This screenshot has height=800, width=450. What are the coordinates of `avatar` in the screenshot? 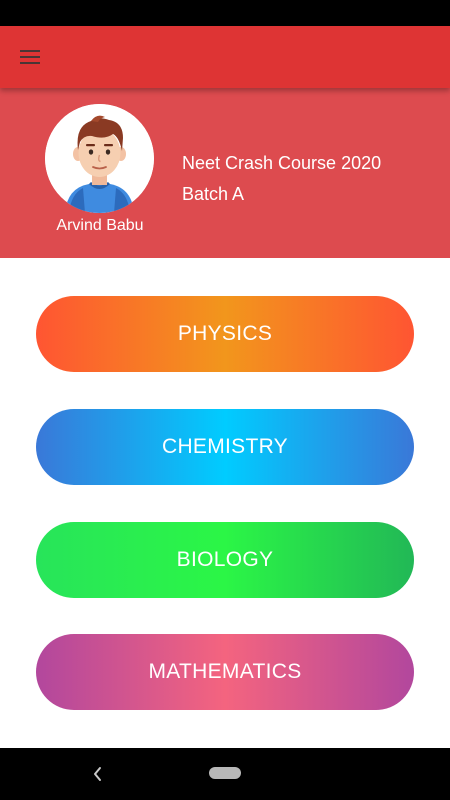 It's located at (99, 158).